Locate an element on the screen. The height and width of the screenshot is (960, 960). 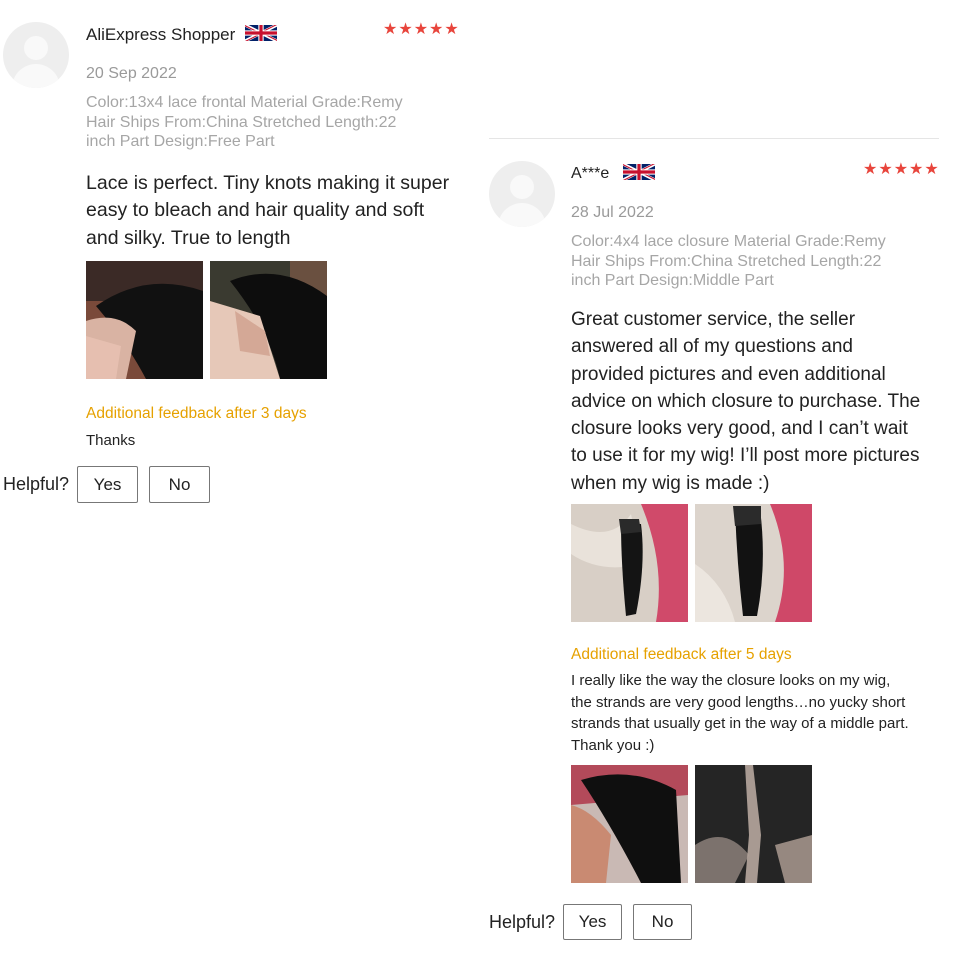
feedback-photos is located at coordinates (691, 824).